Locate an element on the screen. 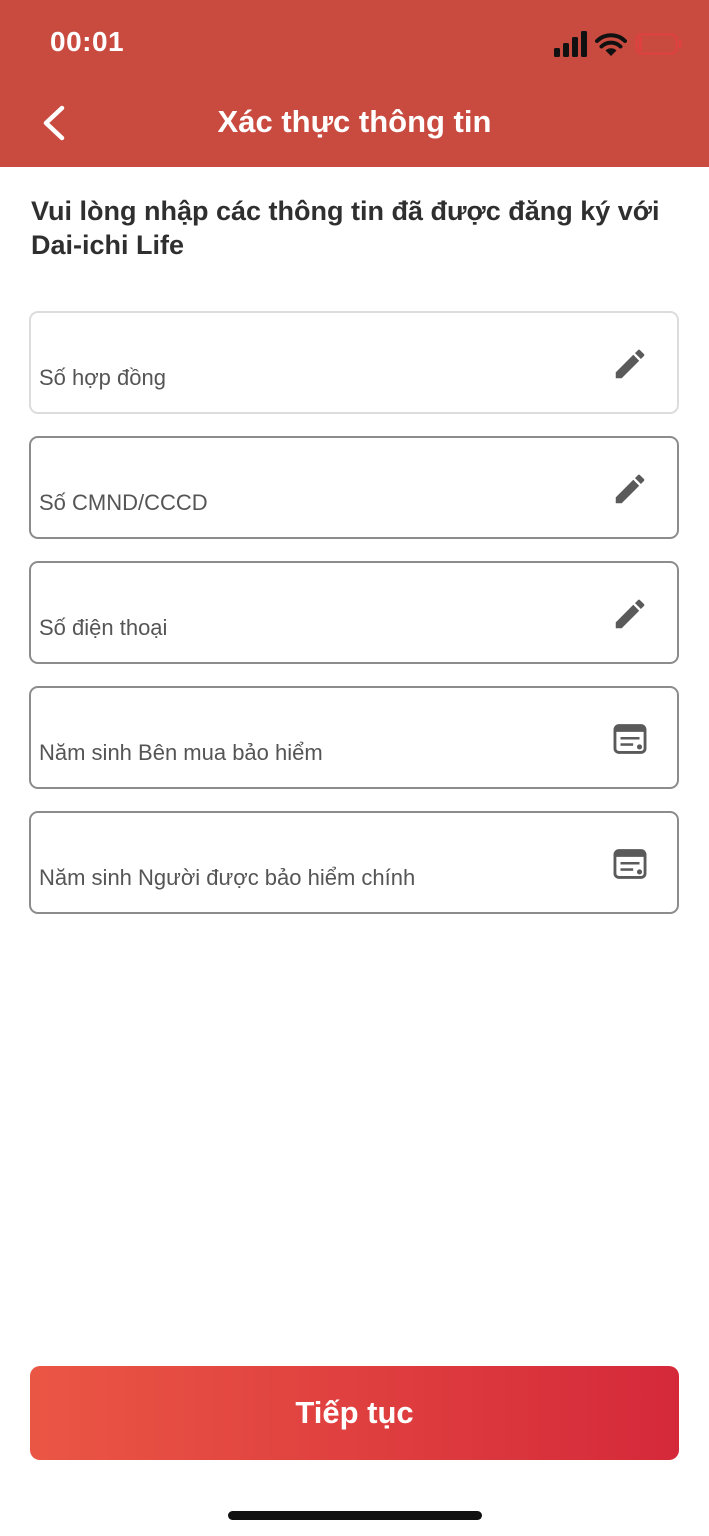 Image resolution: width=709 pixels, height=1536 pixels. phone-number-field: Số điện thoại is located at coordinates (354, 612).